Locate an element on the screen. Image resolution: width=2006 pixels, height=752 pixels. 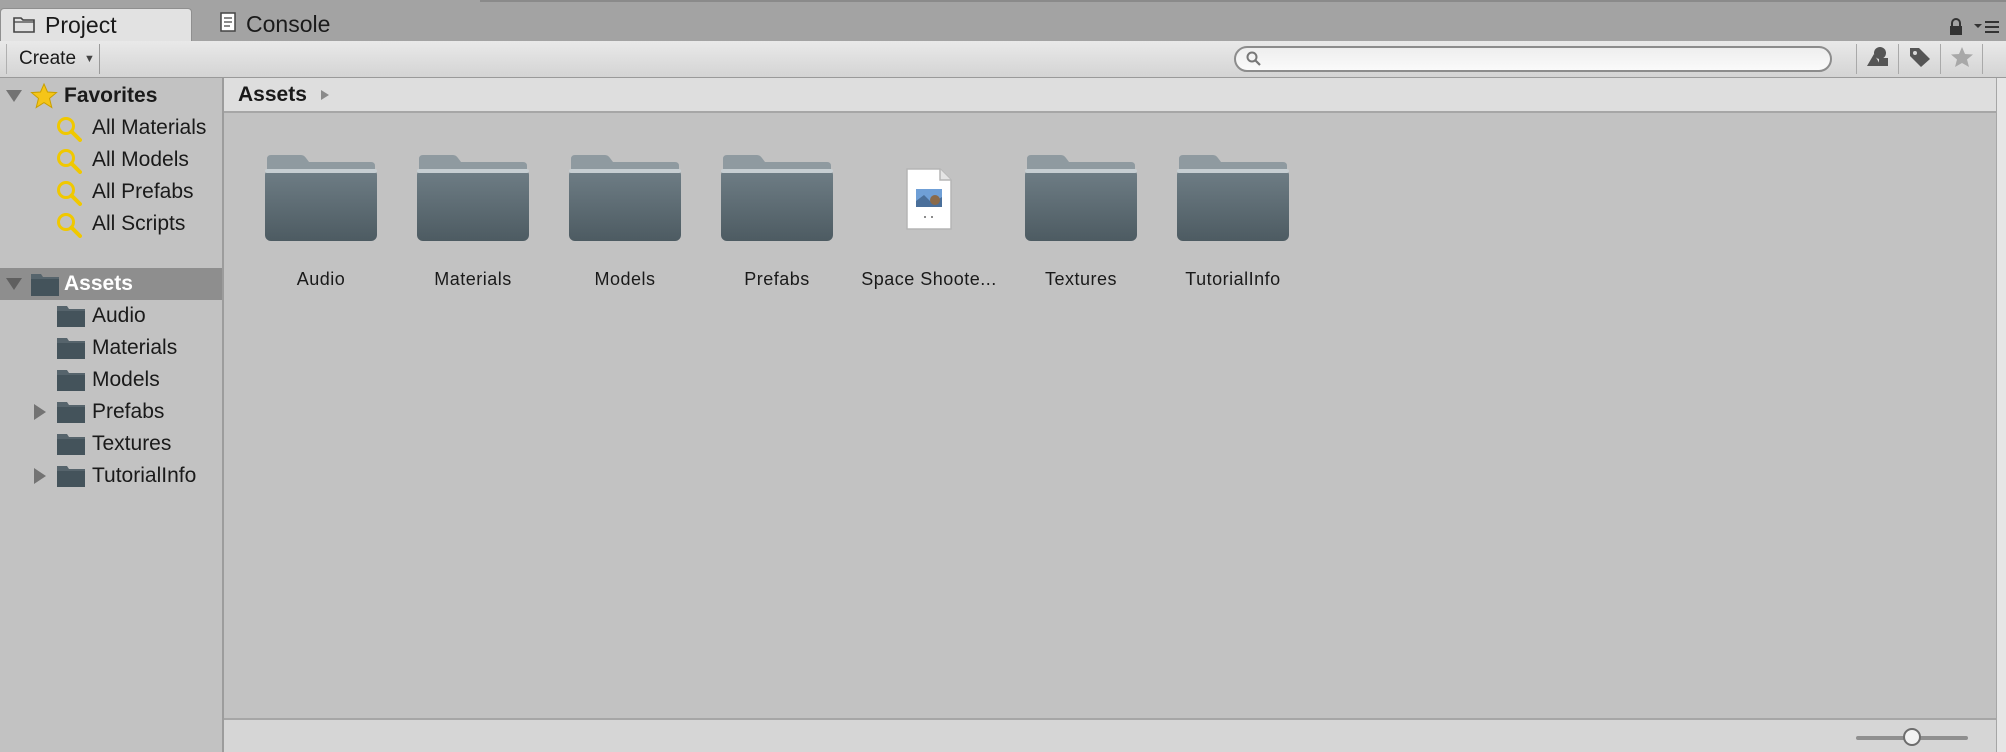
breadcrumb-arrow-icon is located at coordinates (324, 94).